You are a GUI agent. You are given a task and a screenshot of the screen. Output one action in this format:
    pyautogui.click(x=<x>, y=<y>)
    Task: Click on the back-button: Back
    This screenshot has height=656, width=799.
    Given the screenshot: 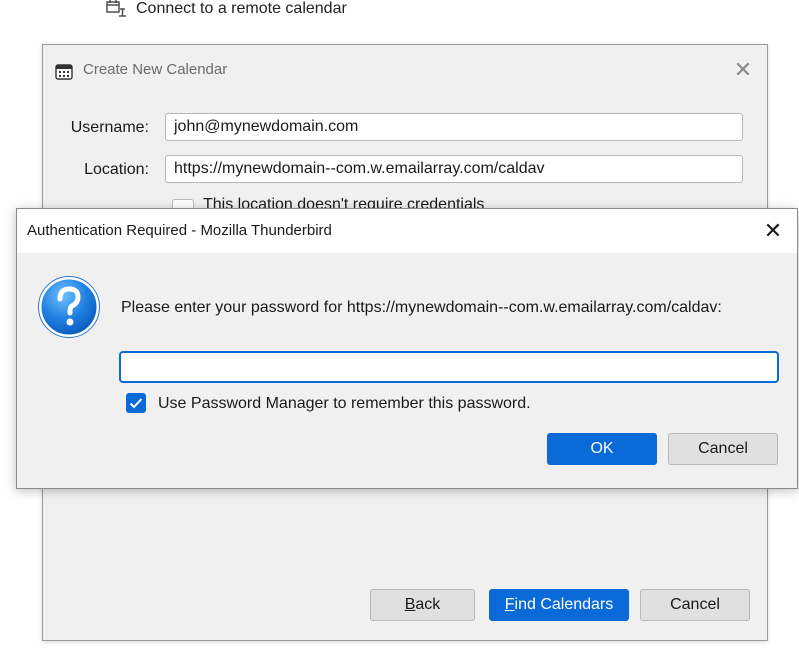 What is the action you would take?
    pyautogui.click(x=422, y=605)
    